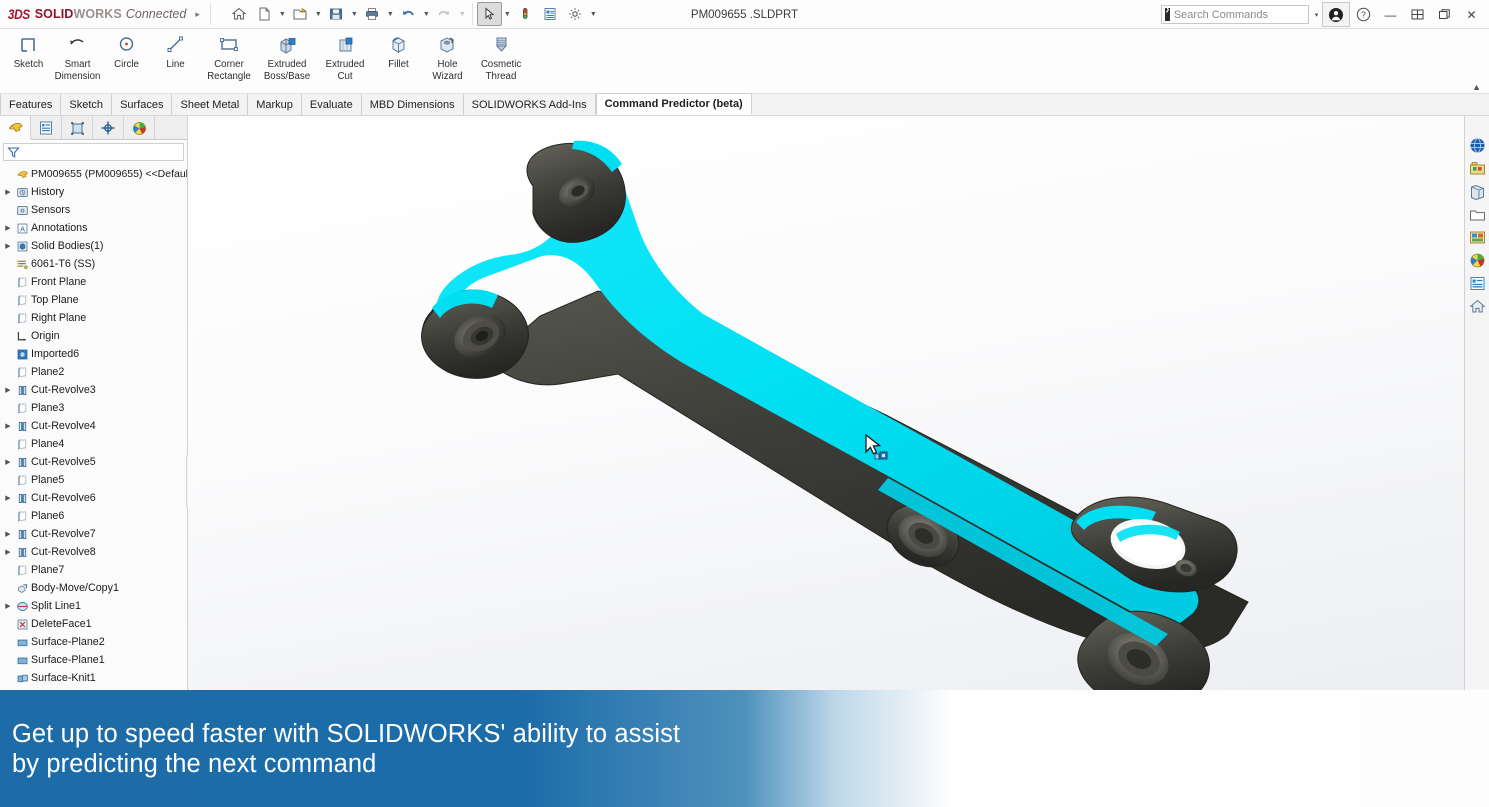  I want to click on tab-surfaces: Surfaces, so click(142, 104).